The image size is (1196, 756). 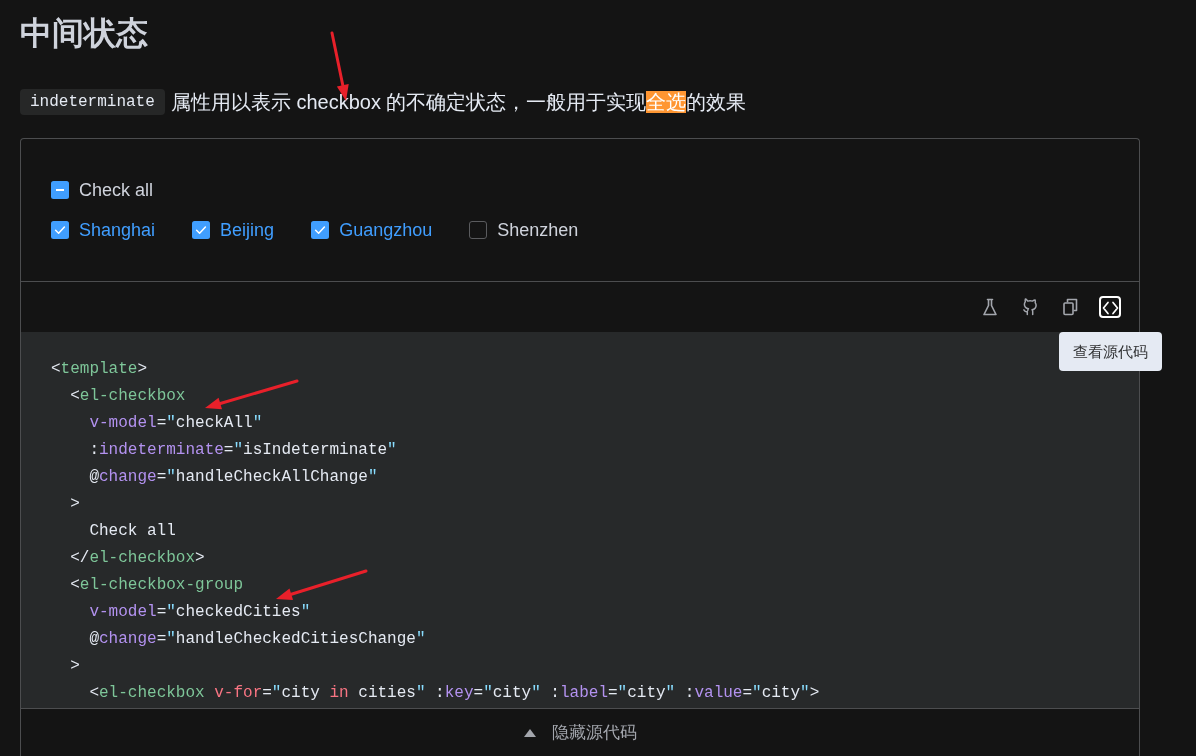 What do you see at coordinates (386, 230) in the screenshot?
I see `checkbox-label: Guangzhou` at bounding box center [386, 230].